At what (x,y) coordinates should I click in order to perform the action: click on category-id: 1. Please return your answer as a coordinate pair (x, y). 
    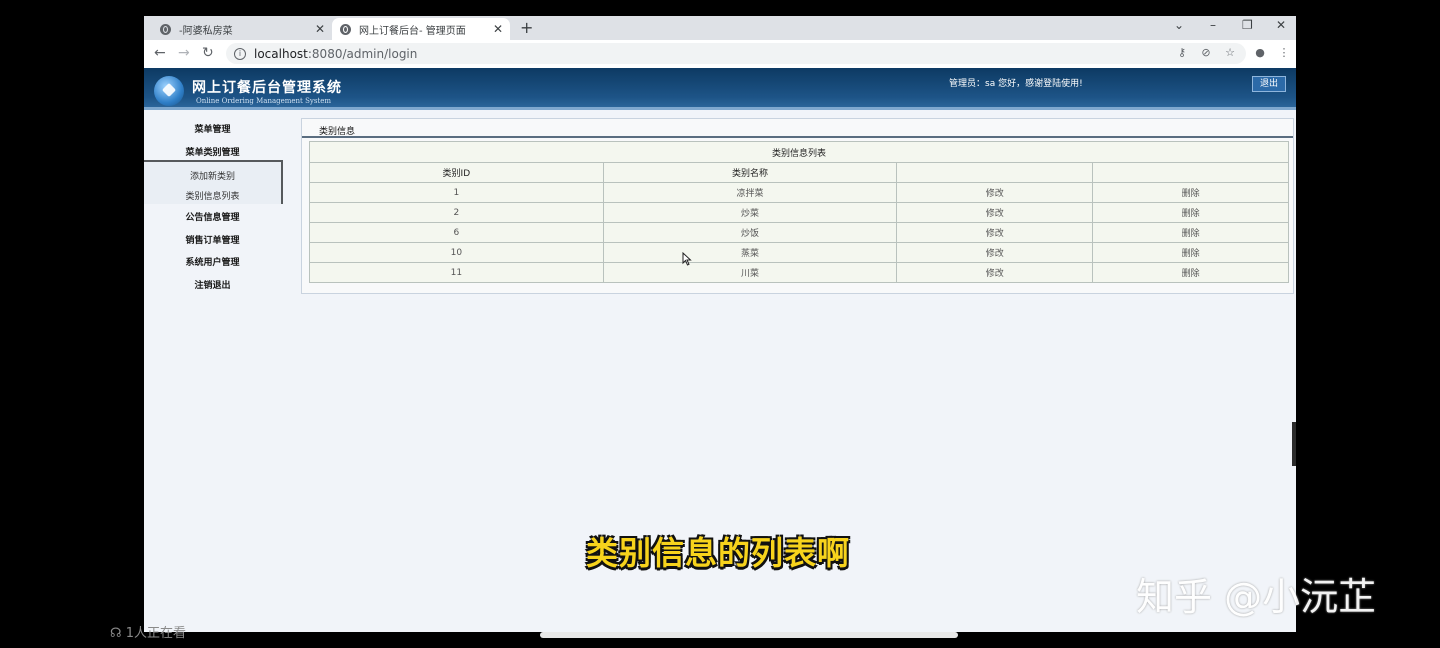
    Looking at the image, I should click on (456, 192).